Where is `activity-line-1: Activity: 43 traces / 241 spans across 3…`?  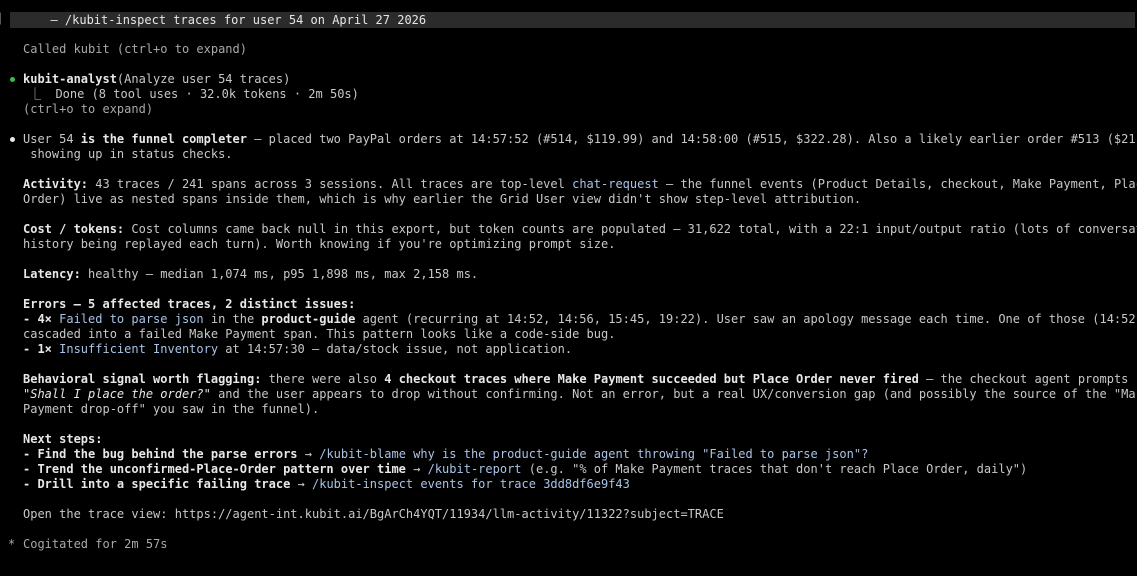
activity-line-1: Activity: 43 traces / 241 spans across 3… is located at coordinates (580, 184).